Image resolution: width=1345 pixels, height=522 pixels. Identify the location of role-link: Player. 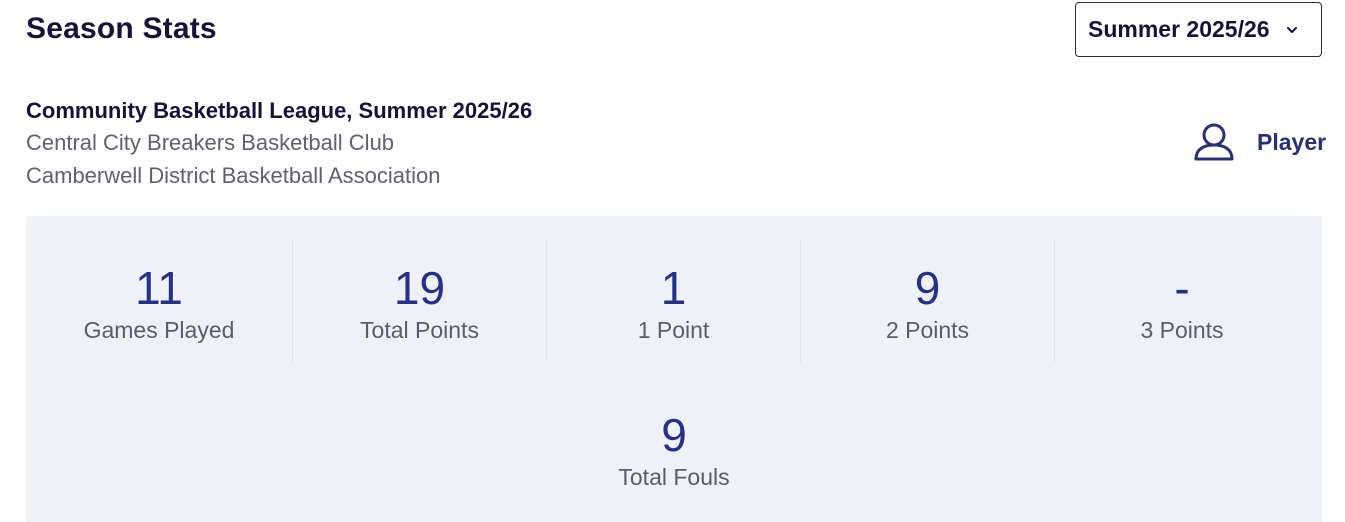
(1259, 142).